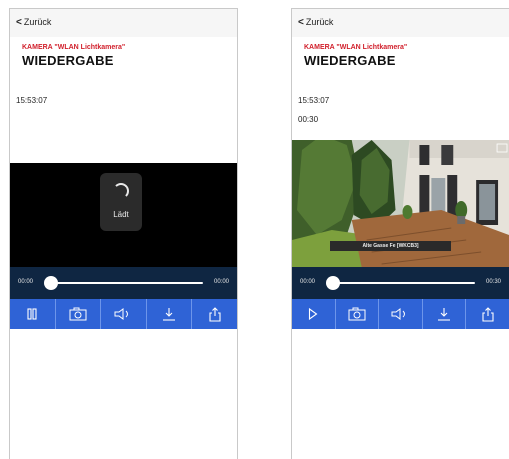 The image size is (509, 459). Describe the element at coordinates (121, 202) in the screenshot. I see `loading-indicator: Lädt` at that location.